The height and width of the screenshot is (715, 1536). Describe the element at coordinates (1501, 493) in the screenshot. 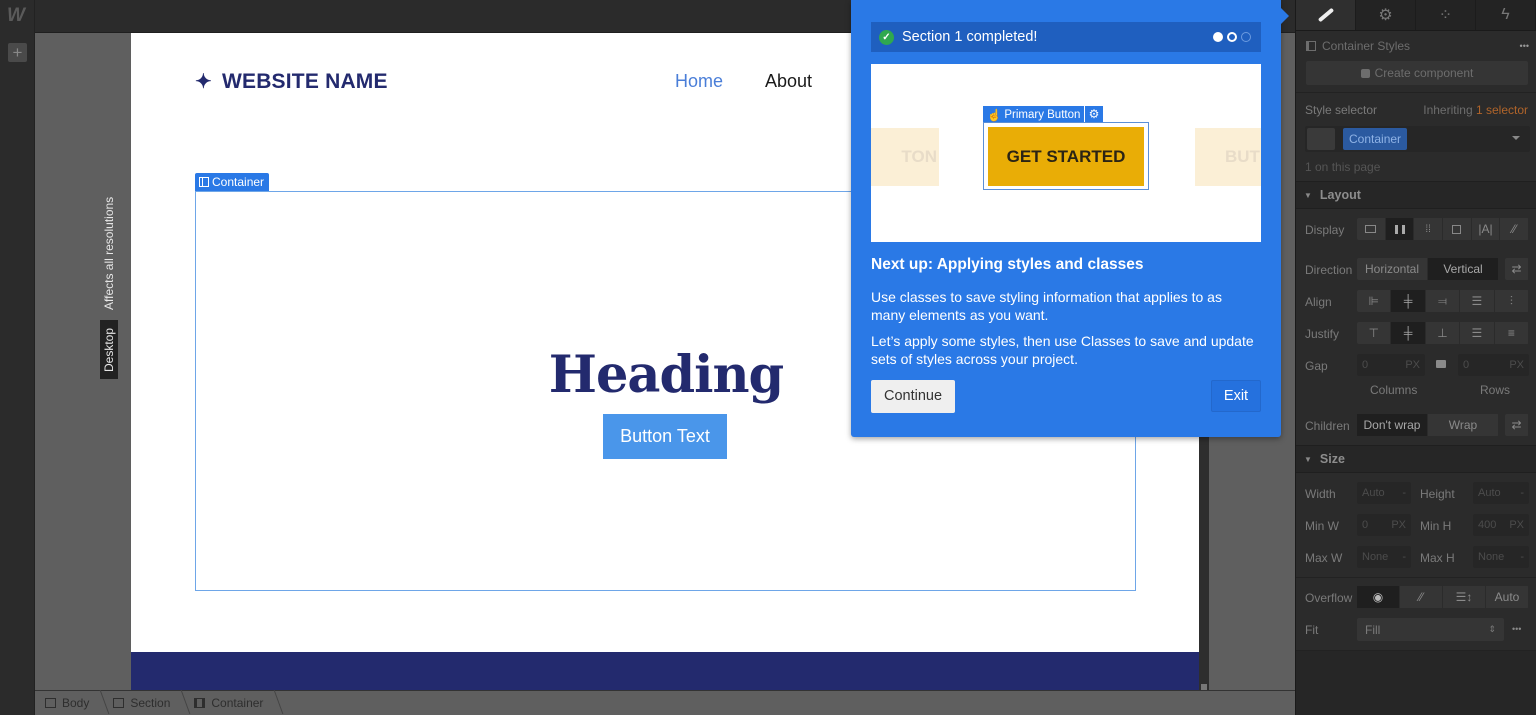

I see `height-input: Auto -` at that location.